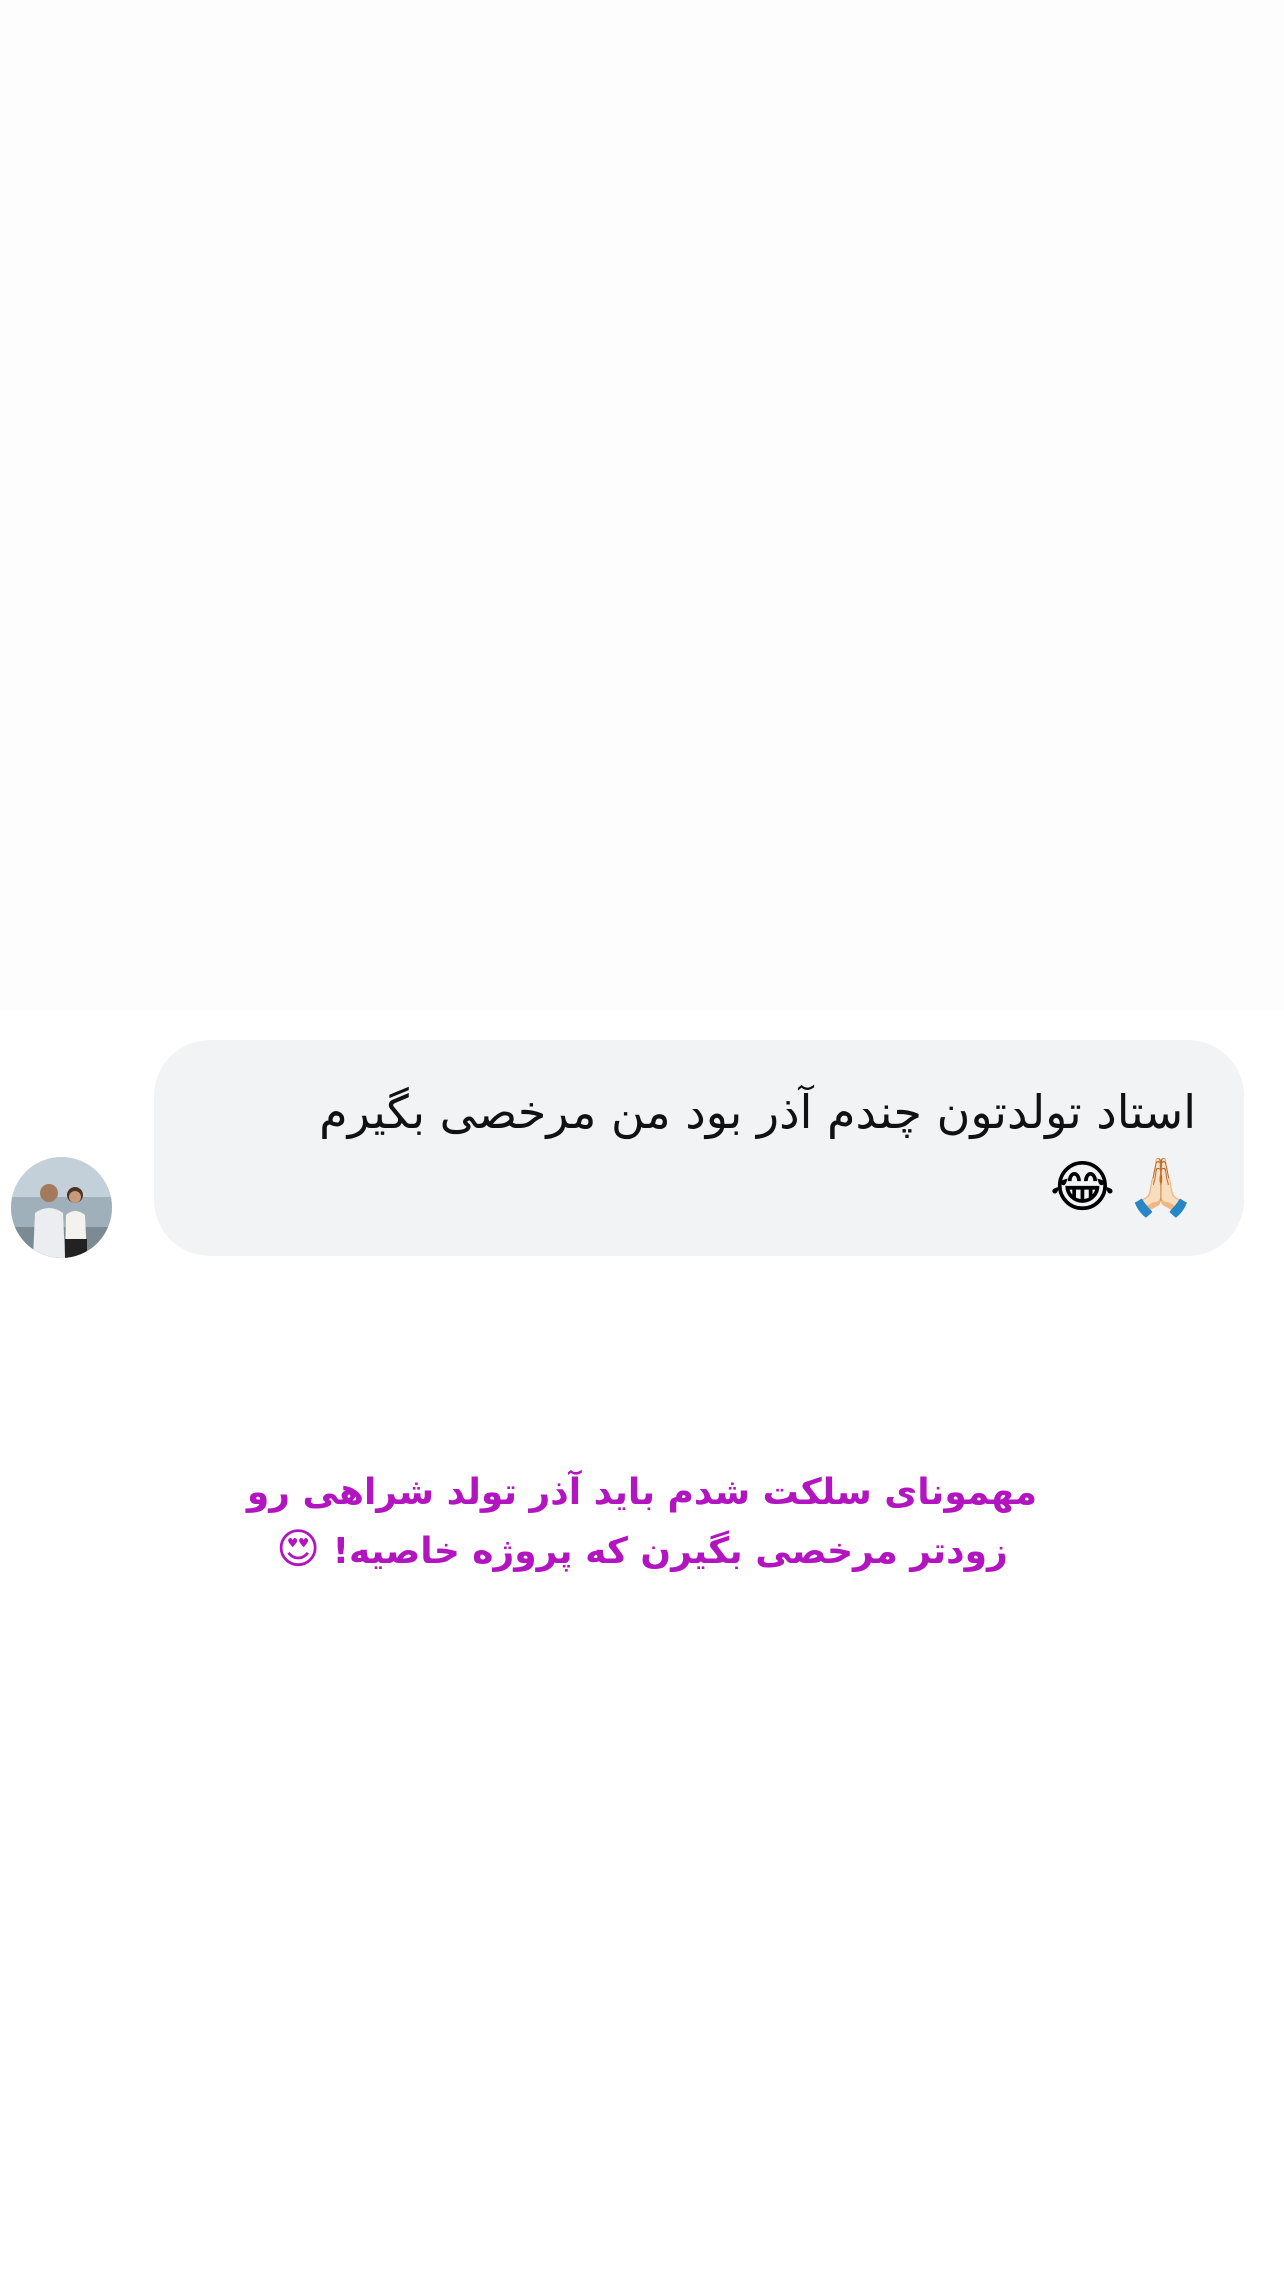 This screenshot has width=1284, height=2282. Describe the element at coordinates (670, 1551) in the screenshot. I see `caption-line-2-text: زودتر مرخصی بگیرن که پروژه خاصیه!` at that location.